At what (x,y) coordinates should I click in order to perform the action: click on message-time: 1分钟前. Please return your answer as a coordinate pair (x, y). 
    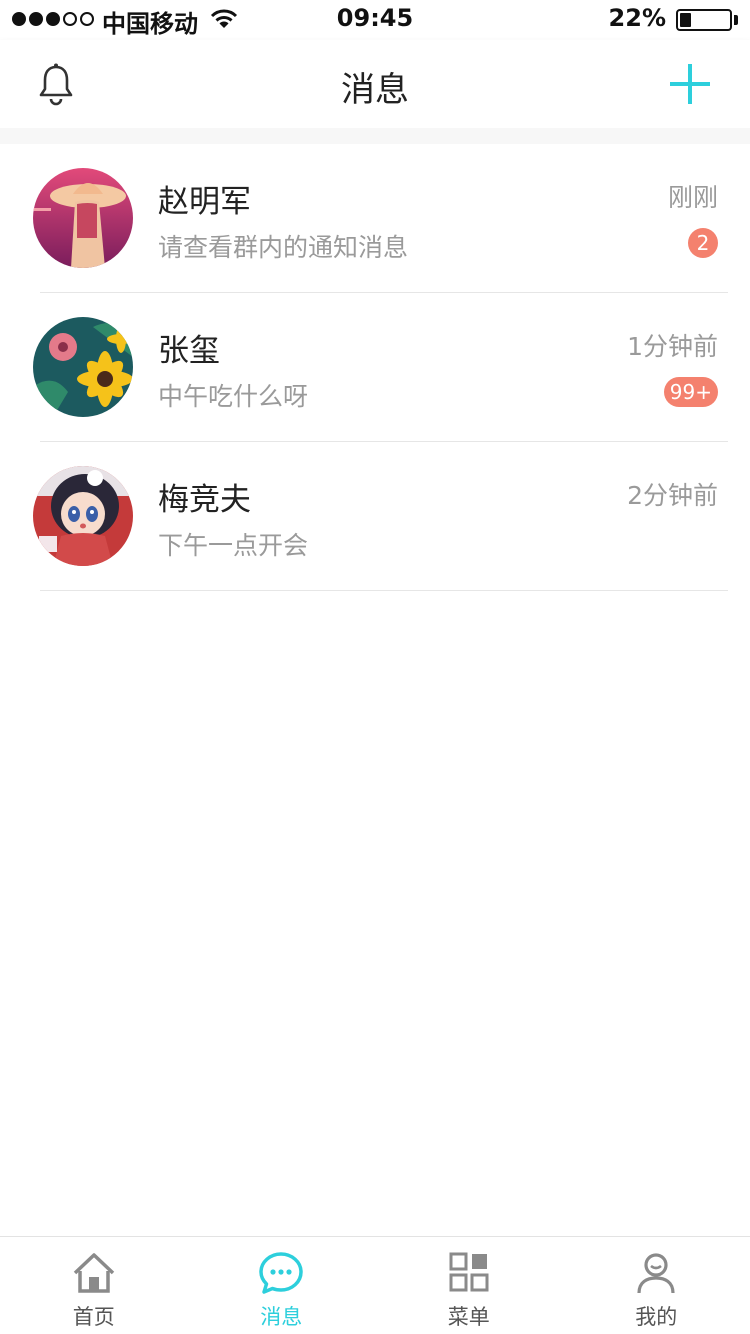
    Looking at the image, I should click on (672, 346).